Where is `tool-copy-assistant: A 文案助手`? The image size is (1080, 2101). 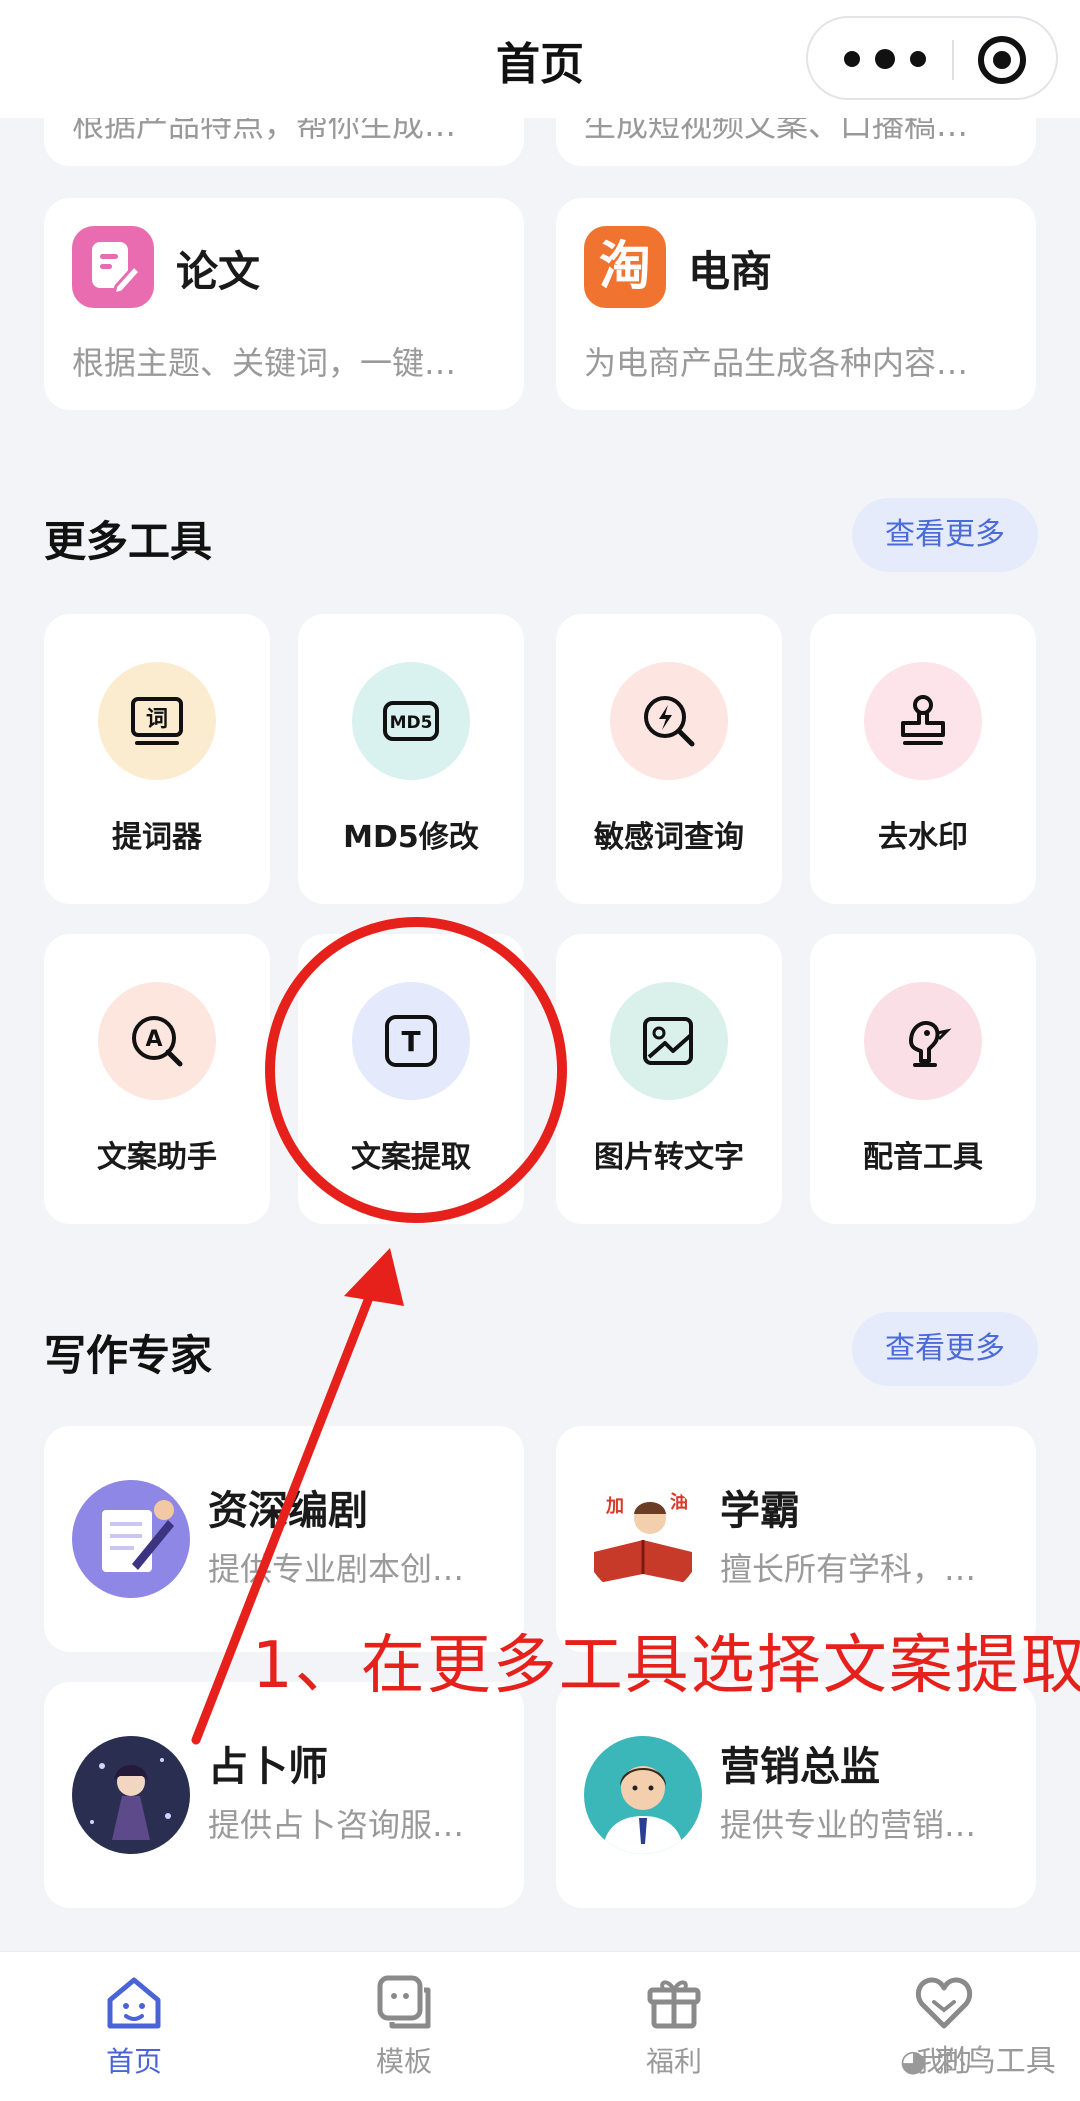
tool-copy-assistant: A 文案助手 is located at coordinates (157, 1079).